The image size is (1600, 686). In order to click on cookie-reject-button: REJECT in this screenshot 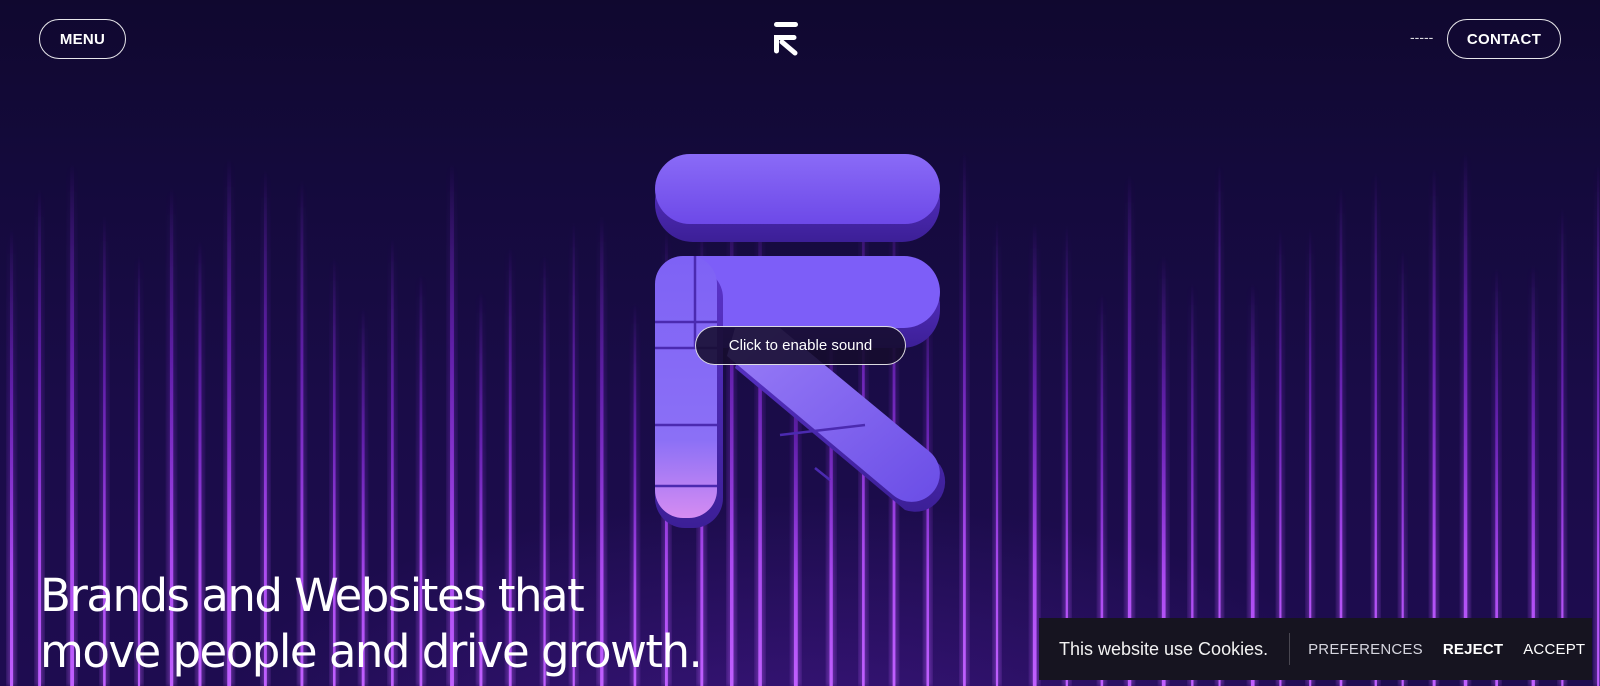, I will do `click(1473, 649)`.